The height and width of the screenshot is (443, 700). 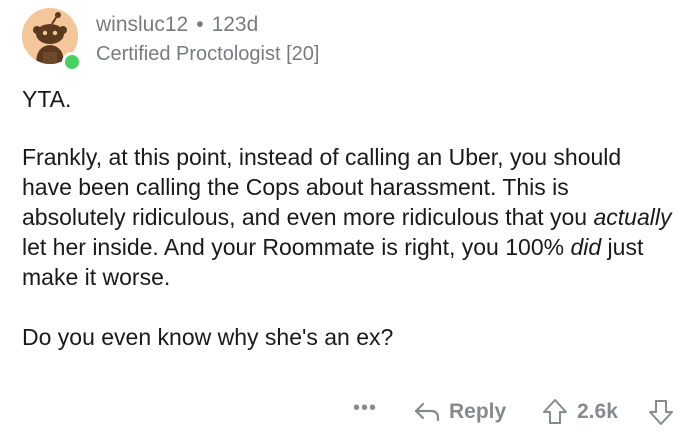 What do you see at coordinates (427, 412) in the screenshot?
I see `reply-arrow-icon` at bounding box center [427, 412].